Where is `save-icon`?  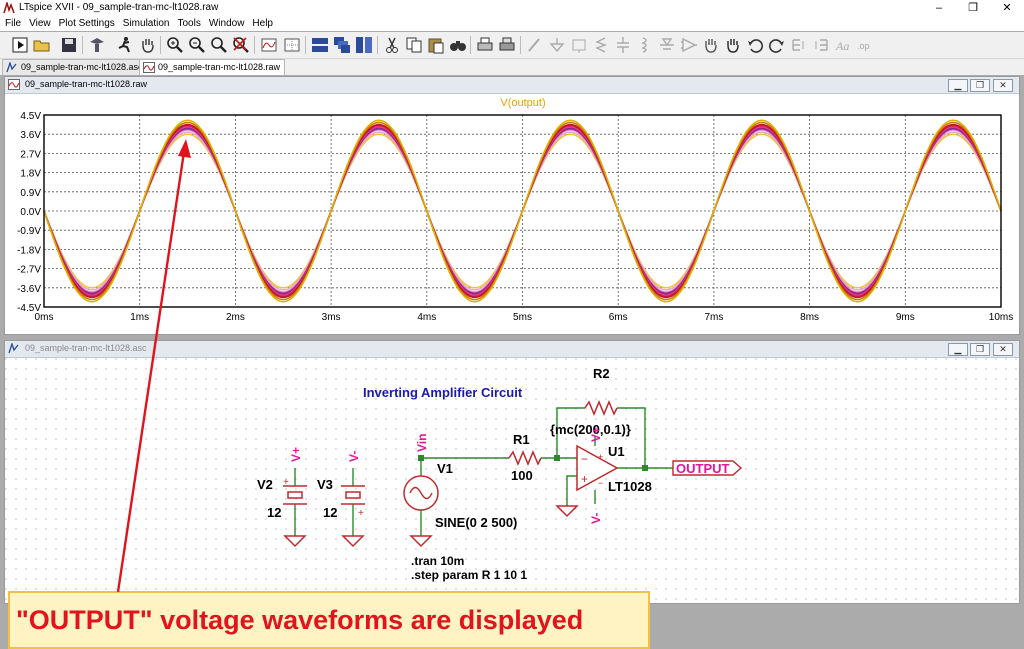
save-icon is located at coordinates (69, 45).